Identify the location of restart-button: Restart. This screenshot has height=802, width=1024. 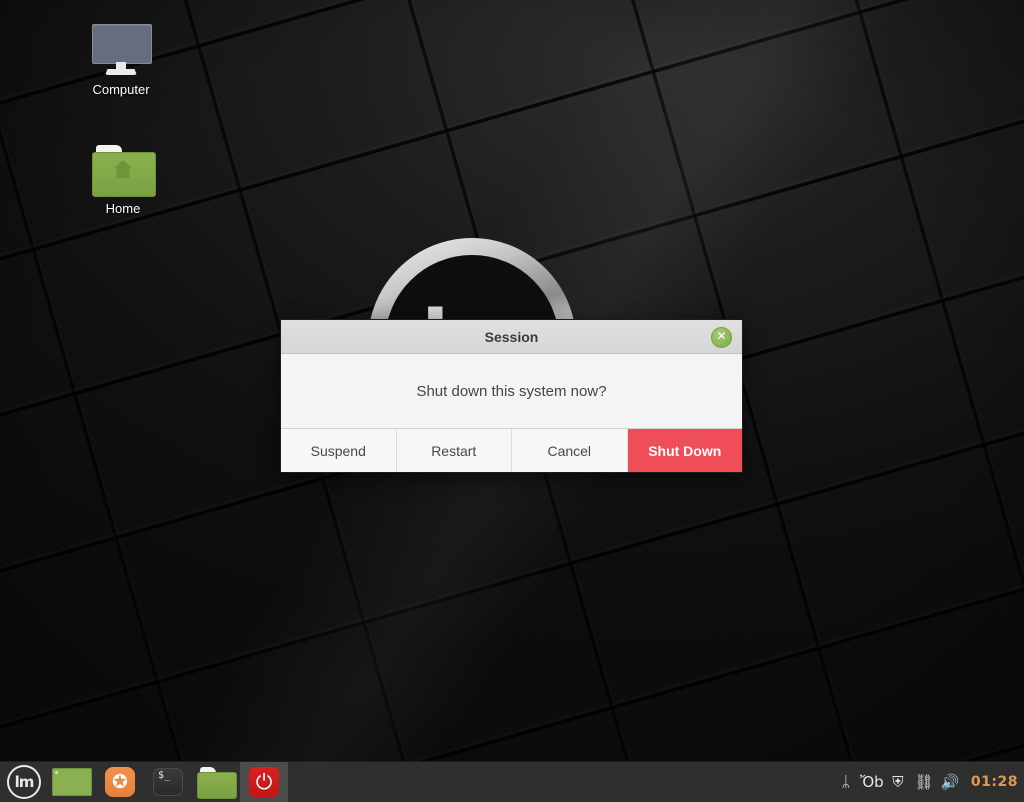
(454, 450).